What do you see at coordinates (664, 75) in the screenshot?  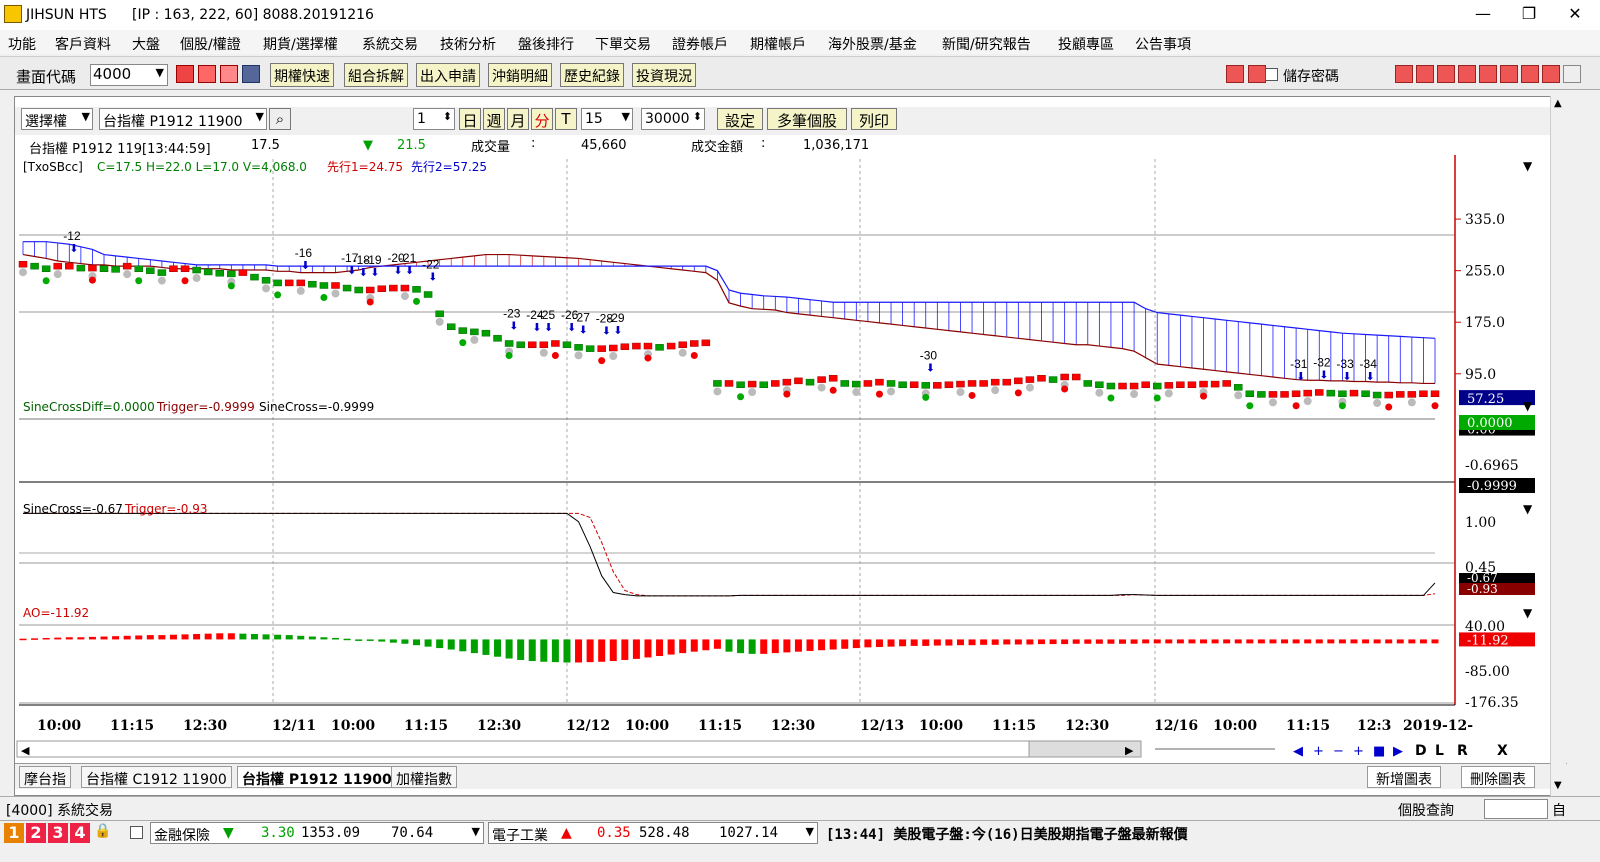 I see `investment-status-button: 投資現況` at bounding box center [664, 75].